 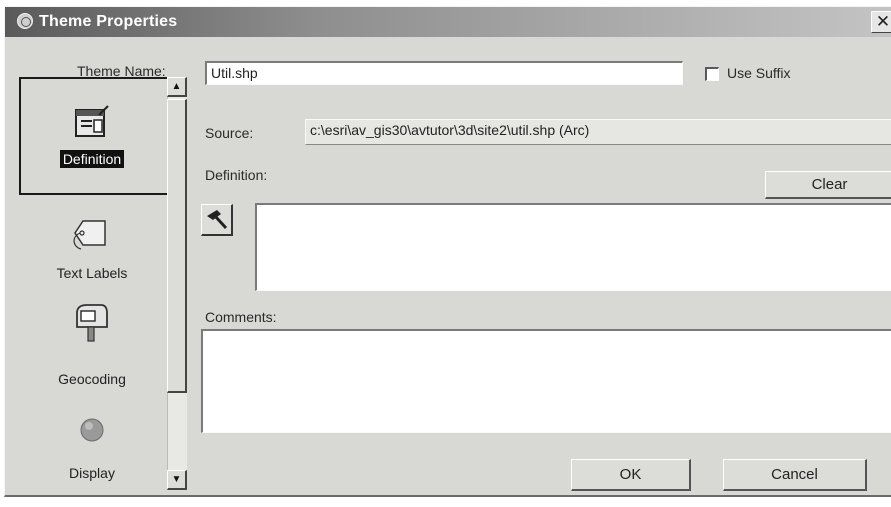 I want to click on sidebar-item-label: Definition, so click(x=92, y=159).